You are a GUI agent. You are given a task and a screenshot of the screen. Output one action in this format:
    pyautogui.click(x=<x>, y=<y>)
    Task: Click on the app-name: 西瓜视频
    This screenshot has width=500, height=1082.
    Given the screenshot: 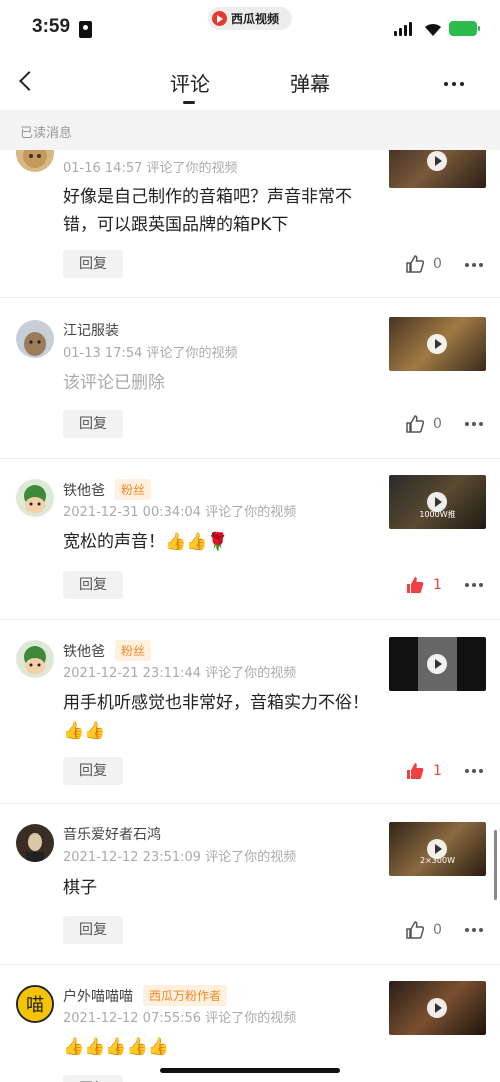 What is the action you would take?
    pyautogui.click(x=255, y=19)
    